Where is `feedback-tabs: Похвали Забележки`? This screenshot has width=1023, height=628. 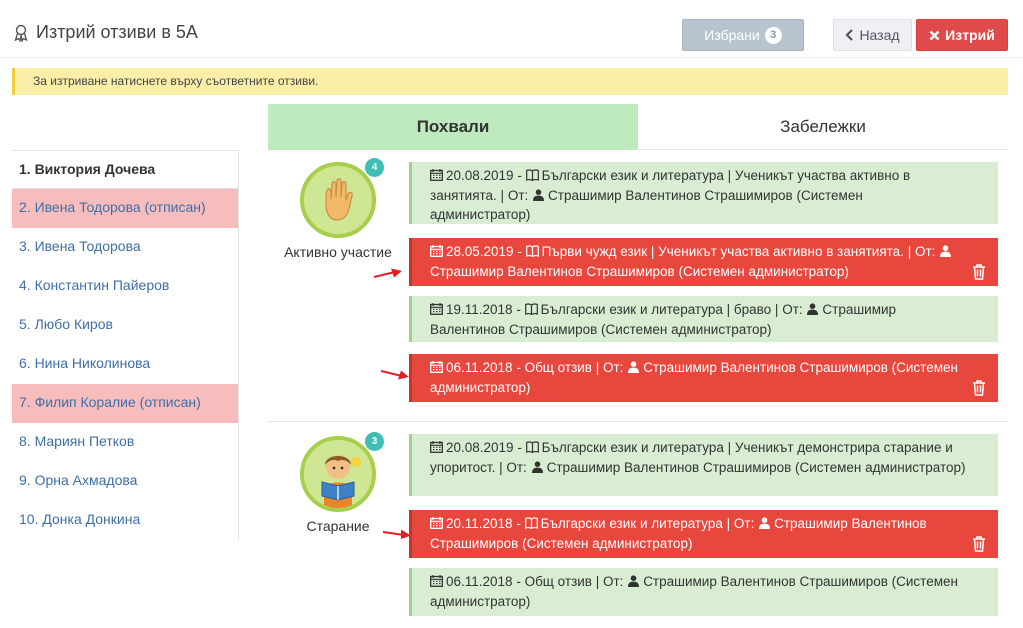
feedback-tabs: Похвали Забележки is located at coordinates (638, 127).